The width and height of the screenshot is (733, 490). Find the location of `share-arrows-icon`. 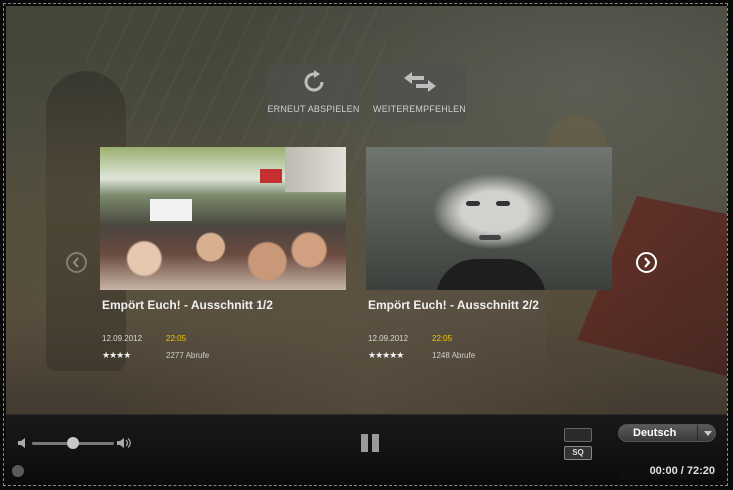

share-arrows-icon is located at coordinates (419, 82).